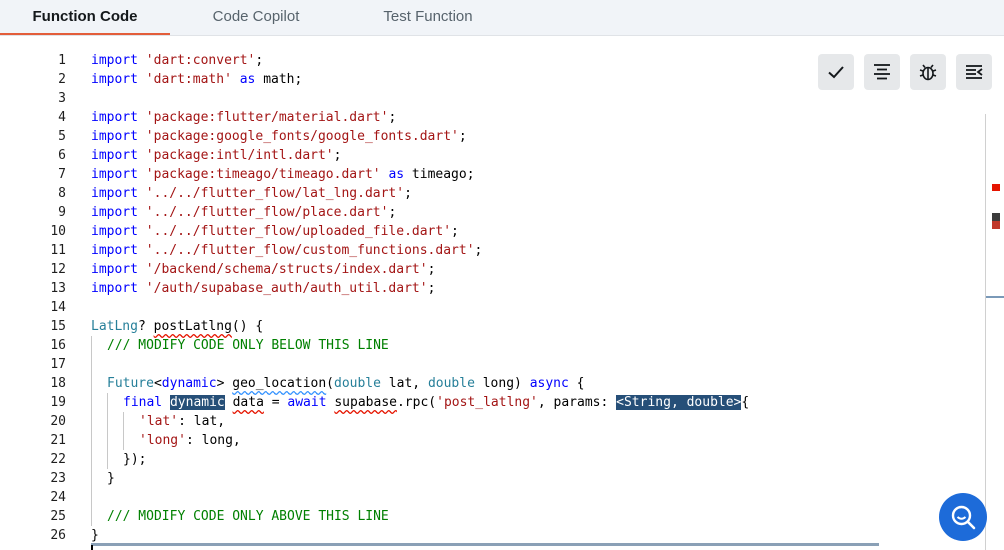  What do you see at coordinates (244, 212) in the screenshot?
I see `code-line: import '../../flutter_flow/place.dart';` at bounding box center [244, 212].